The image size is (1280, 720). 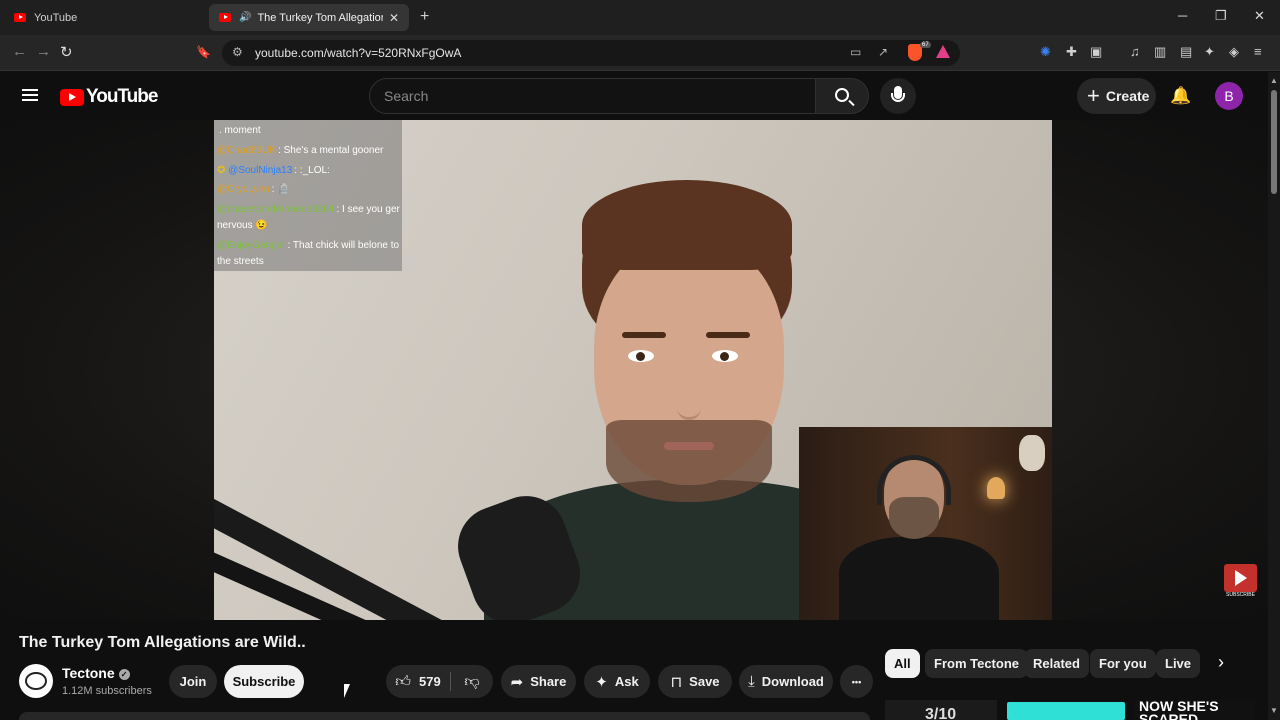 What do you see at coordinates (162, 642) in the screenshot?
I see `video-title: The Turkey Tom Allegations are Wild..` at bounding box center [162, 642].